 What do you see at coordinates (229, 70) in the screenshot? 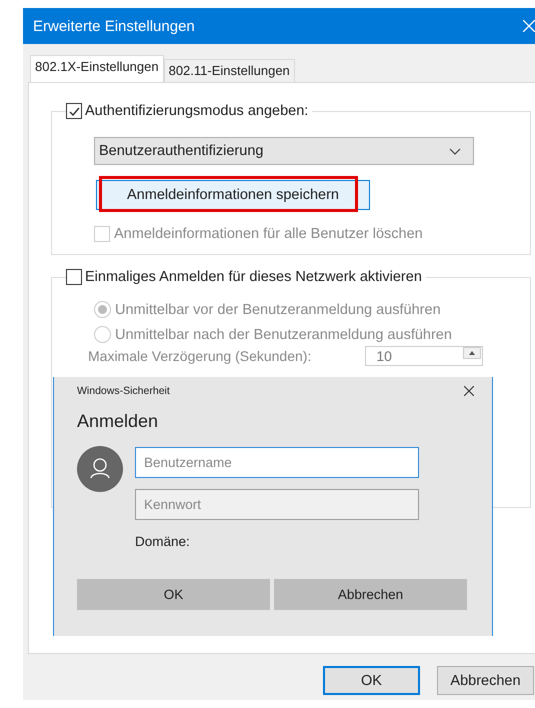
I see `tab: 802.11-Einstellungen` at bounding box center [229, 70].